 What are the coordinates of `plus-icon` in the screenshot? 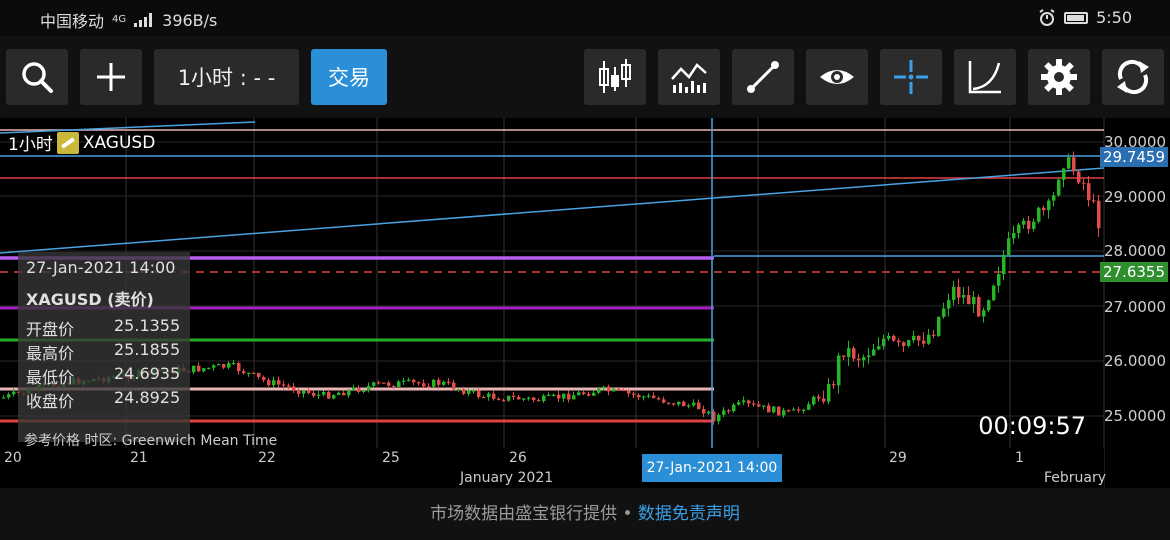 It's located at (111, 77).